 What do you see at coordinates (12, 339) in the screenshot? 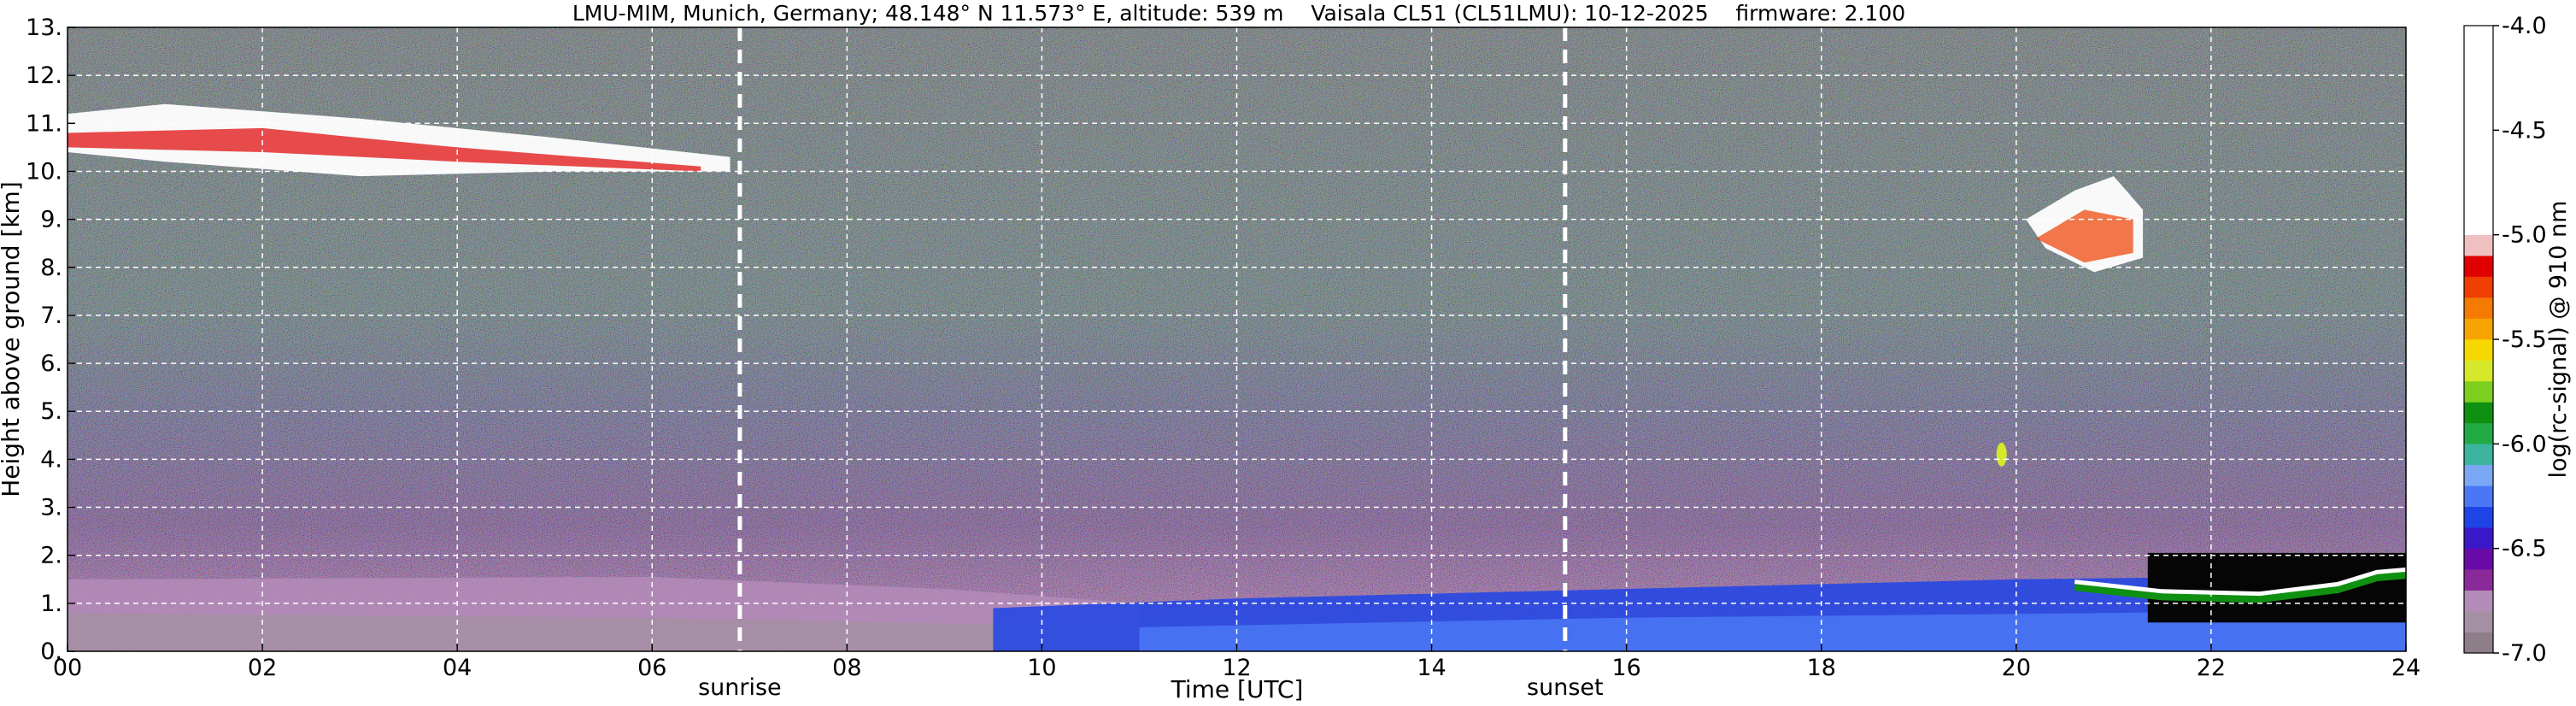
I see `y-axis-label: Height above ground [km]` at bounding box center [12, 339].